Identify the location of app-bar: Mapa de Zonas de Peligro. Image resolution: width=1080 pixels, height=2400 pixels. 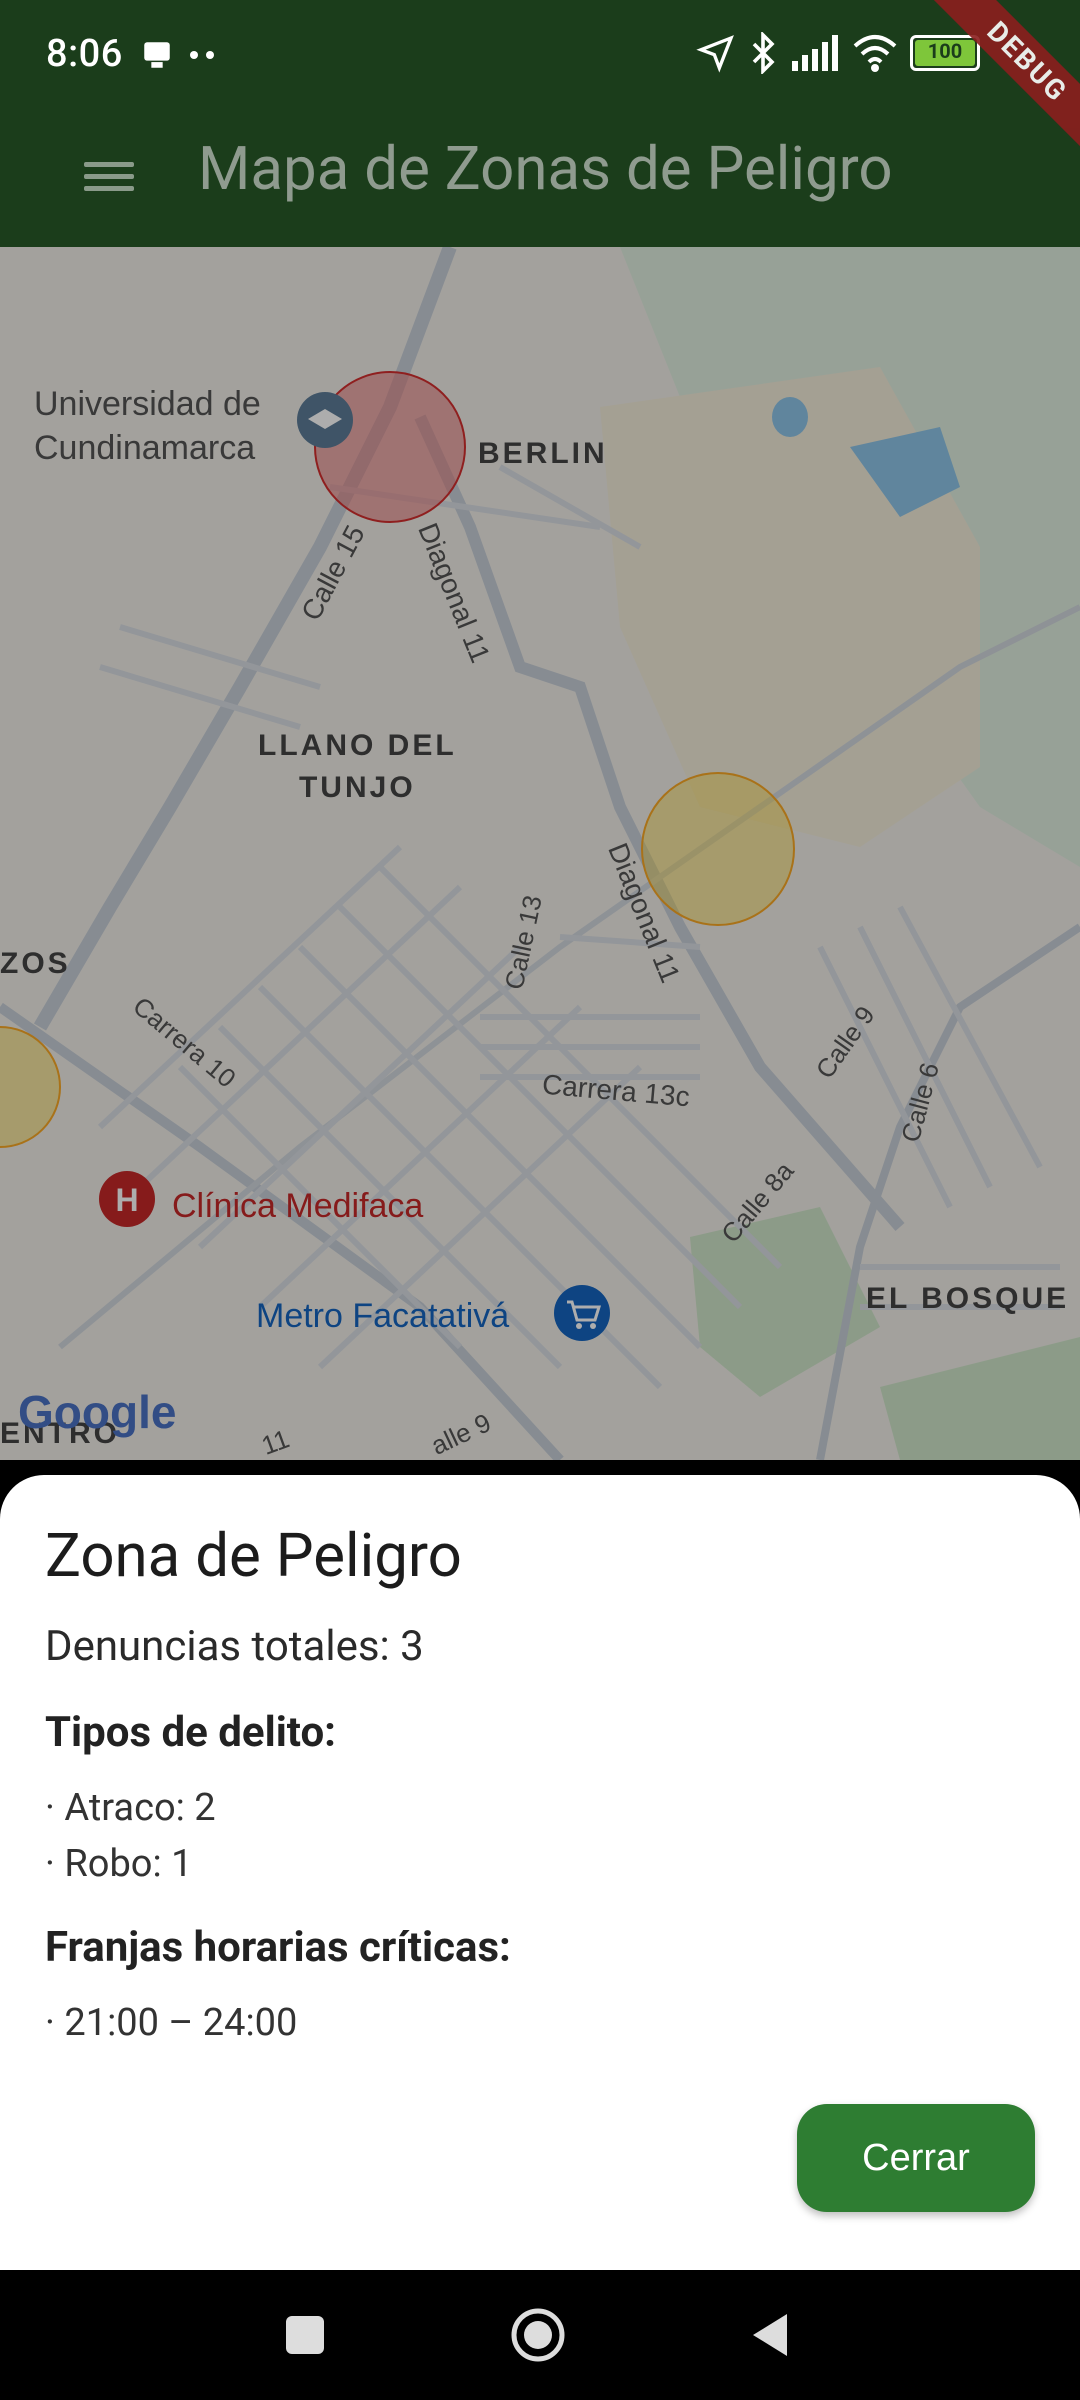
(540, 181).